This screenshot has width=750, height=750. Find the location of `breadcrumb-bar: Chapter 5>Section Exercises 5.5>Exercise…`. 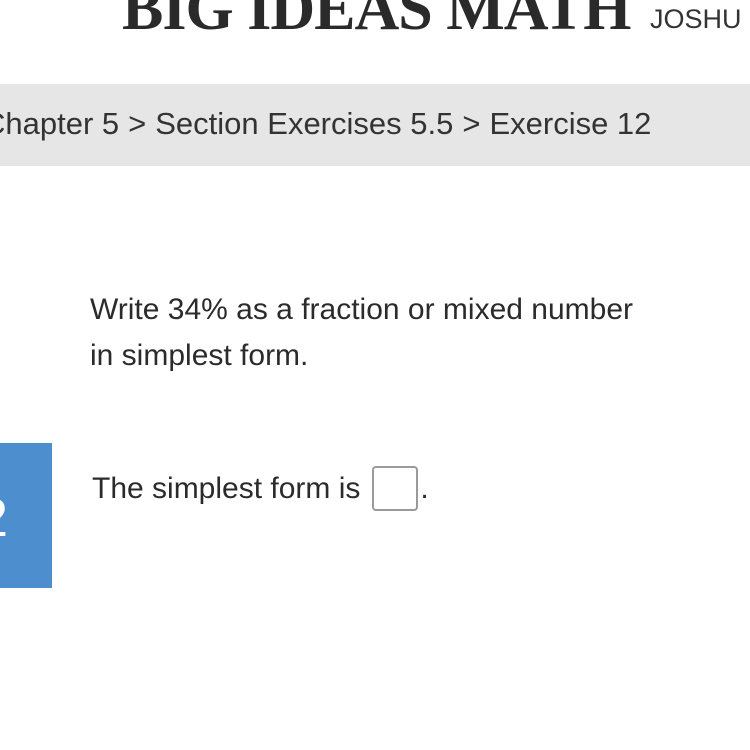

breadcrumb-bar: Chapter 5>Section Exercises 5.5>Exercise… is located at coordinates (375, 125).